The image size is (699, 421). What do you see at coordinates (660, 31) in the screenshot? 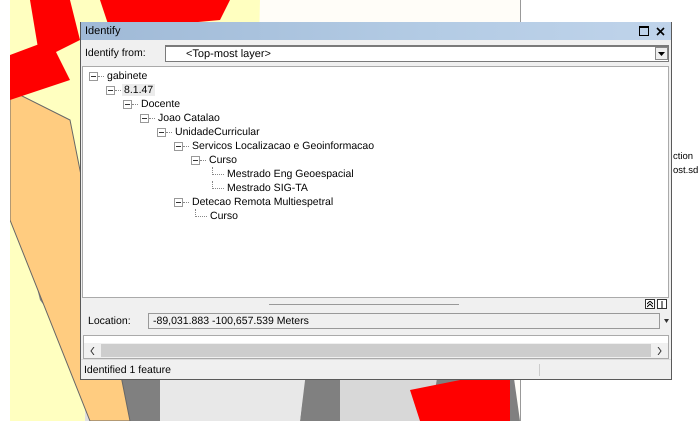
I see `close-icon` at bounding box center [660, 31].